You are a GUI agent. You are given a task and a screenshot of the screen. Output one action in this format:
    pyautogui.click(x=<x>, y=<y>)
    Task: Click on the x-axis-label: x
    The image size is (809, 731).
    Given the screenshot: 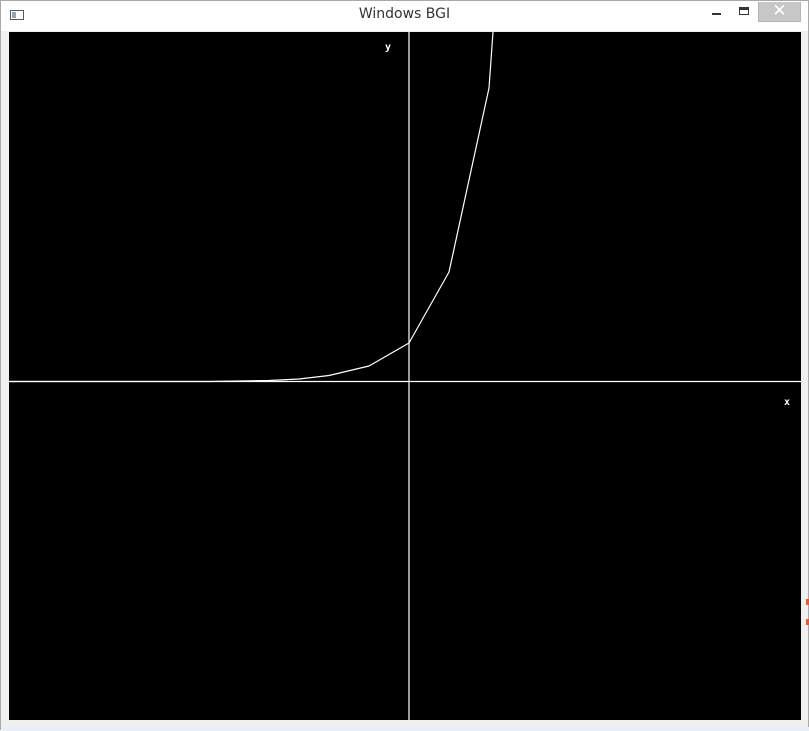 What is the action you would take?
    pyautogui.click(x=787, y=402)
    